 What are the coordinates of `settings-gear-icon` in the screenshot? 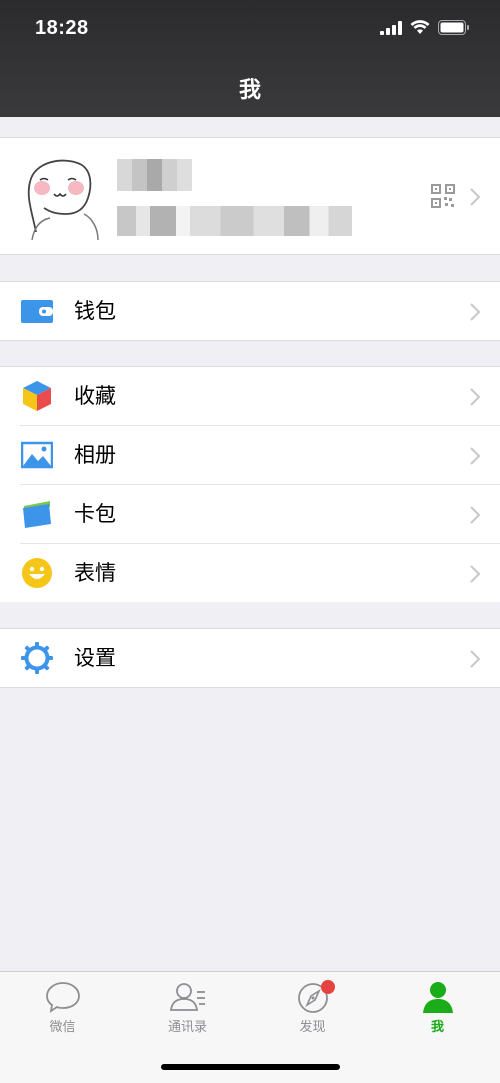 It's located at (37, 658).